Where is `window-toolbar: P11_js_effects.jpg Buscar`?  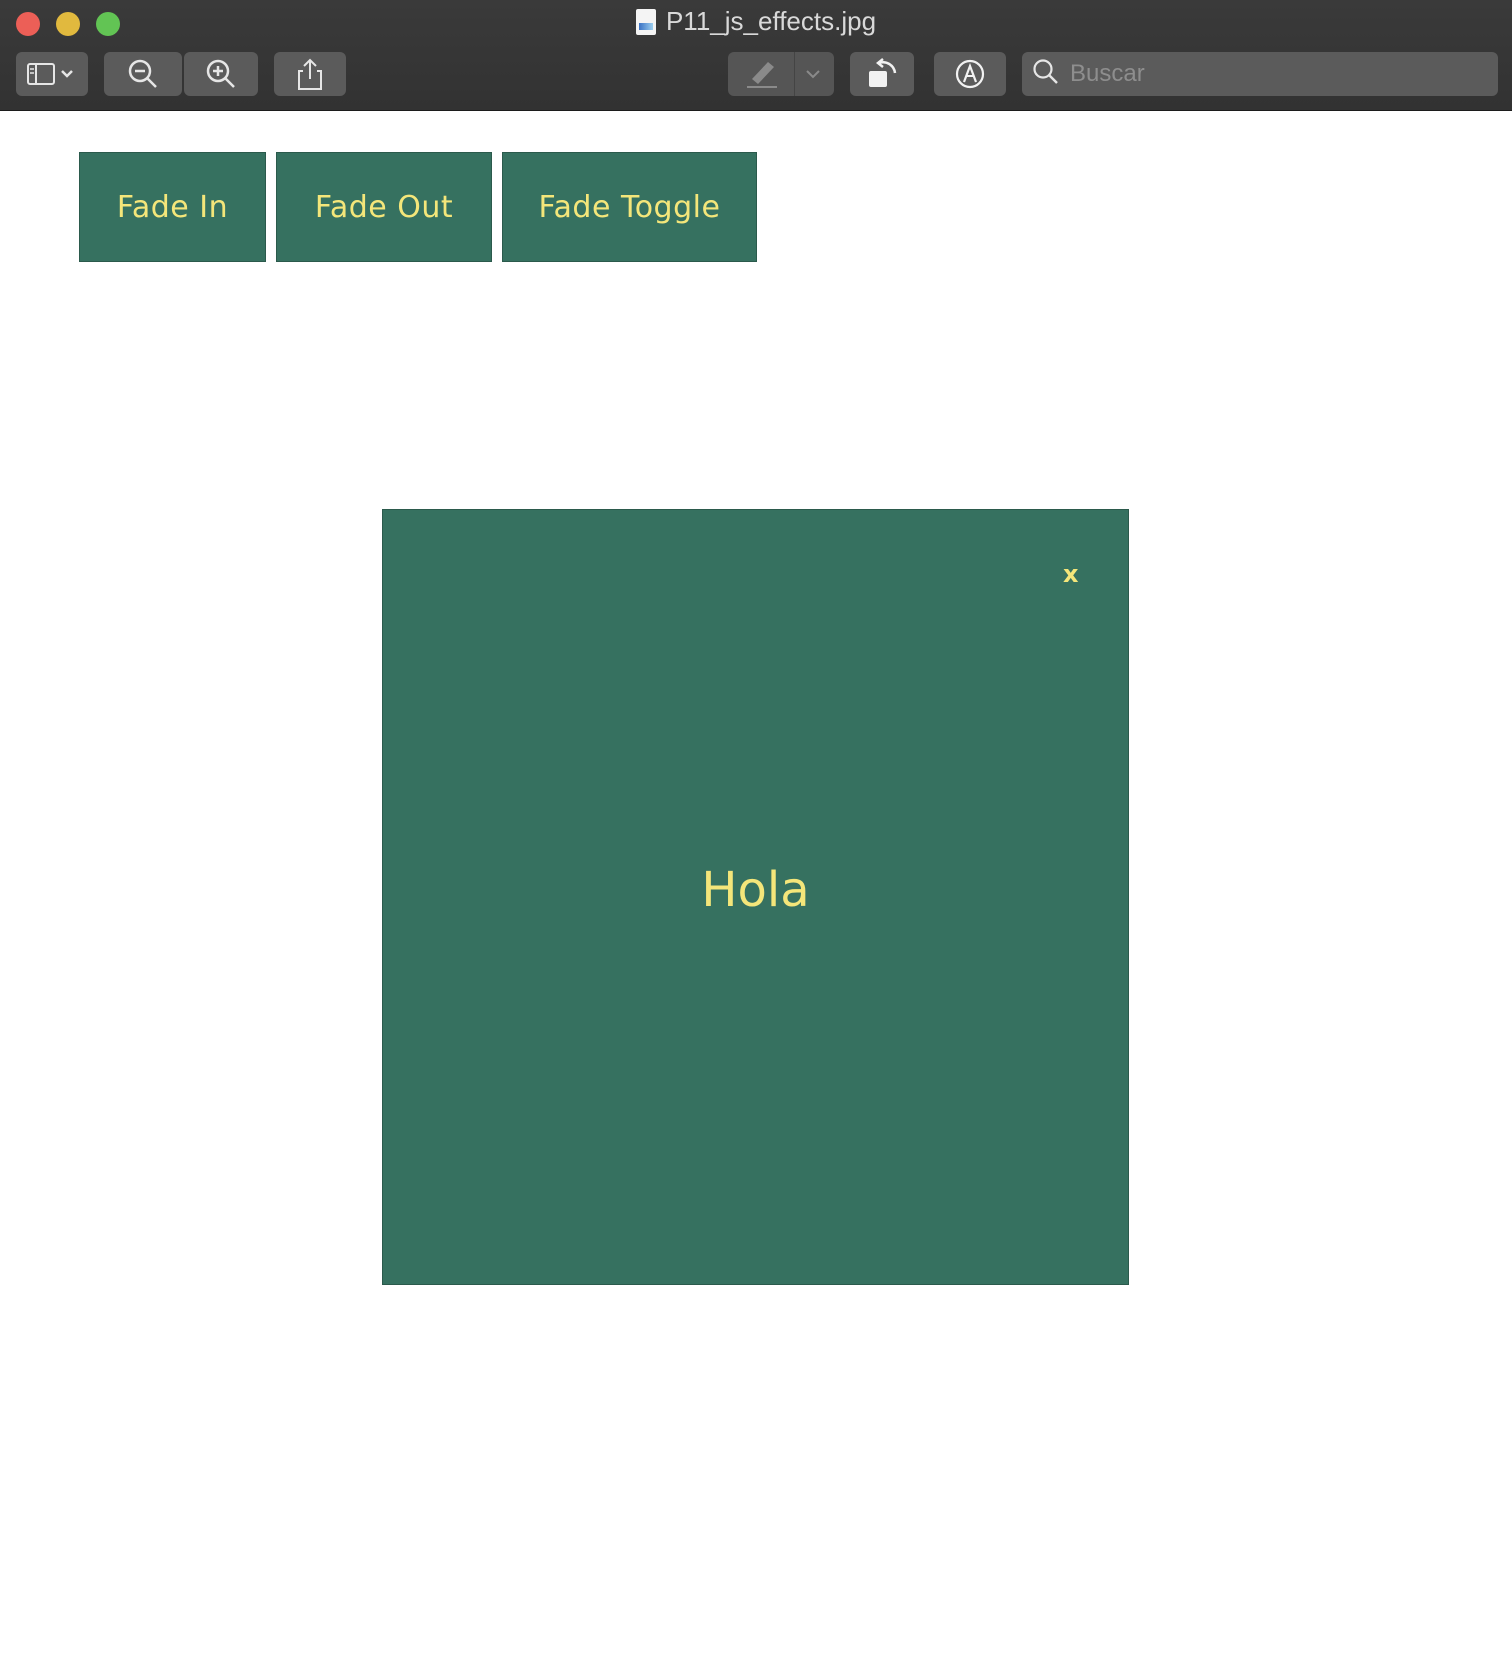
window-toolbar: P11_js_effects.jpg Buscar is located at coordinates (756, 55).